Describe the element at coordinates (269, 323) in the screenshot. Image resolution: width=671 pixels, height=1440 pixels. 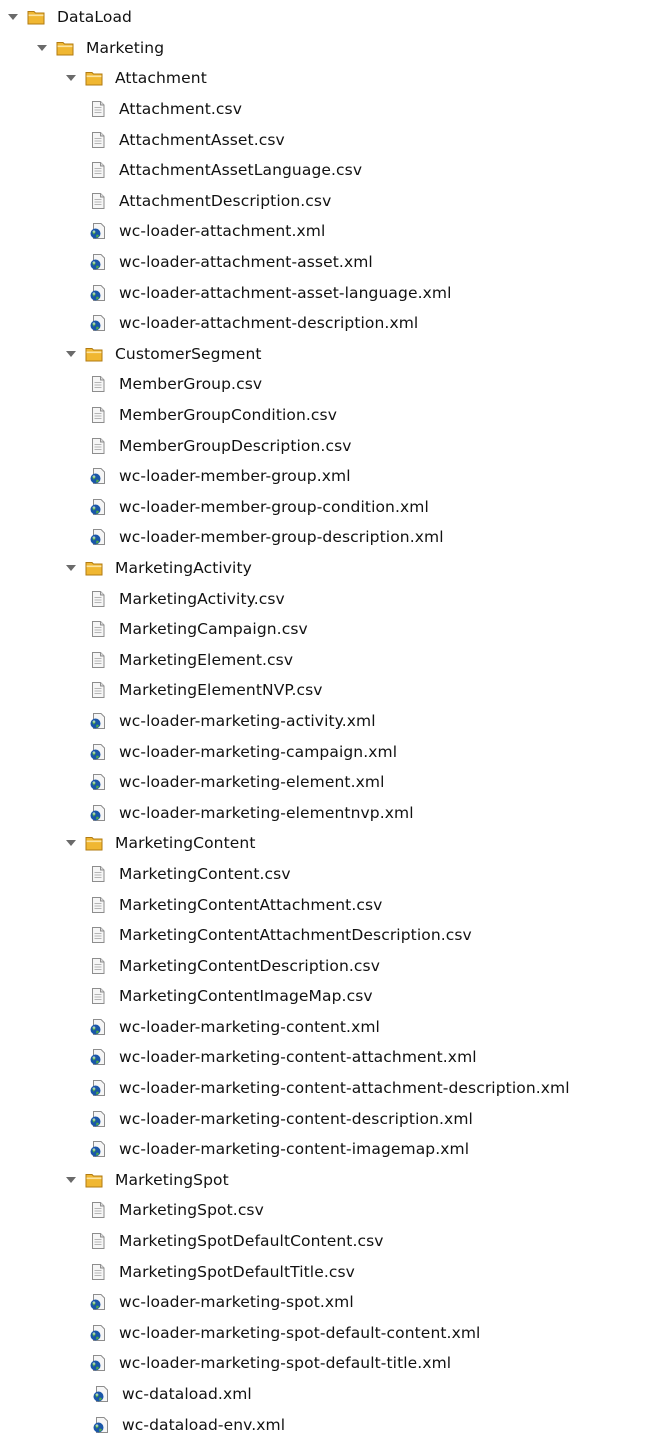
I see `tree-item-label: wc-loader-attachment-description.xml` at that location.